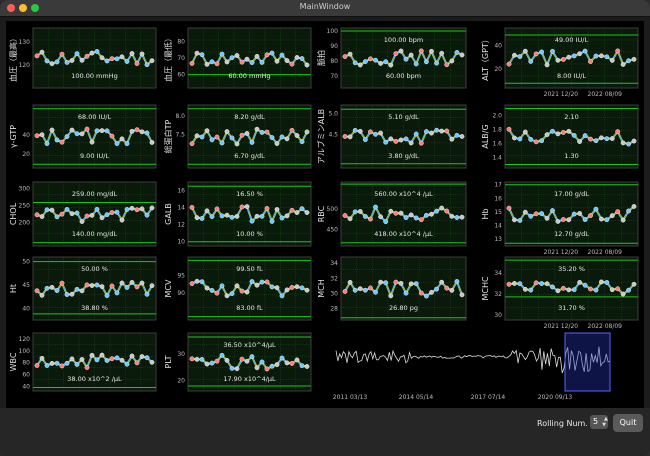  Describe the element at coordinates (485, 288) in the screenshot. I see `y-axis-label: MCHC` at that location.